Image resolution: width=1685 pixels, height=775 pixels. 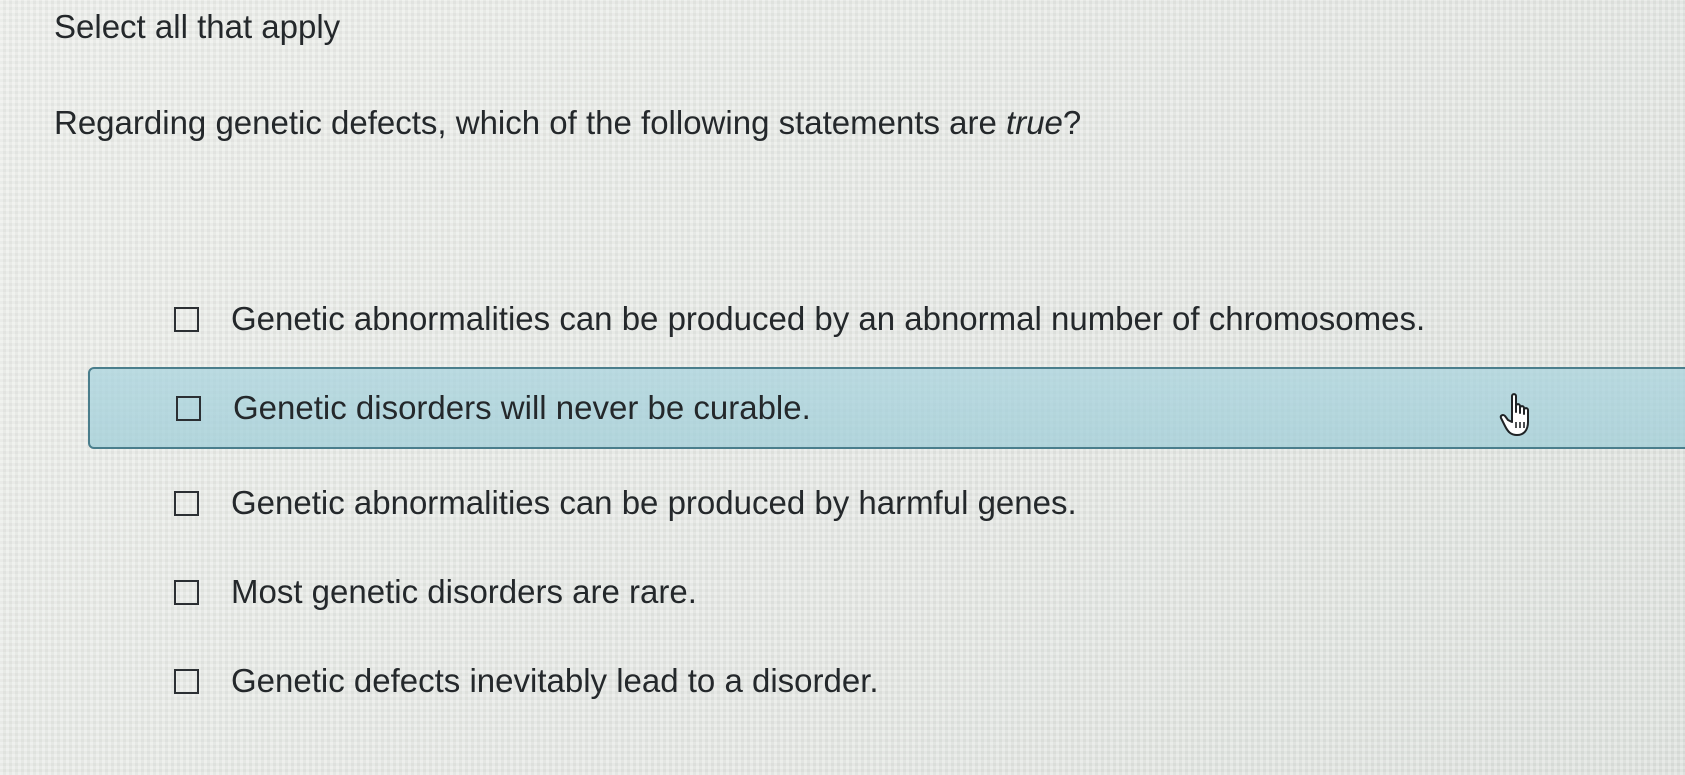 What do you see at coordinates (522, 407) in the screenshot?
I see `option-2-label: Genetic disorders will never be curable.` at bounding box center [522, 407].